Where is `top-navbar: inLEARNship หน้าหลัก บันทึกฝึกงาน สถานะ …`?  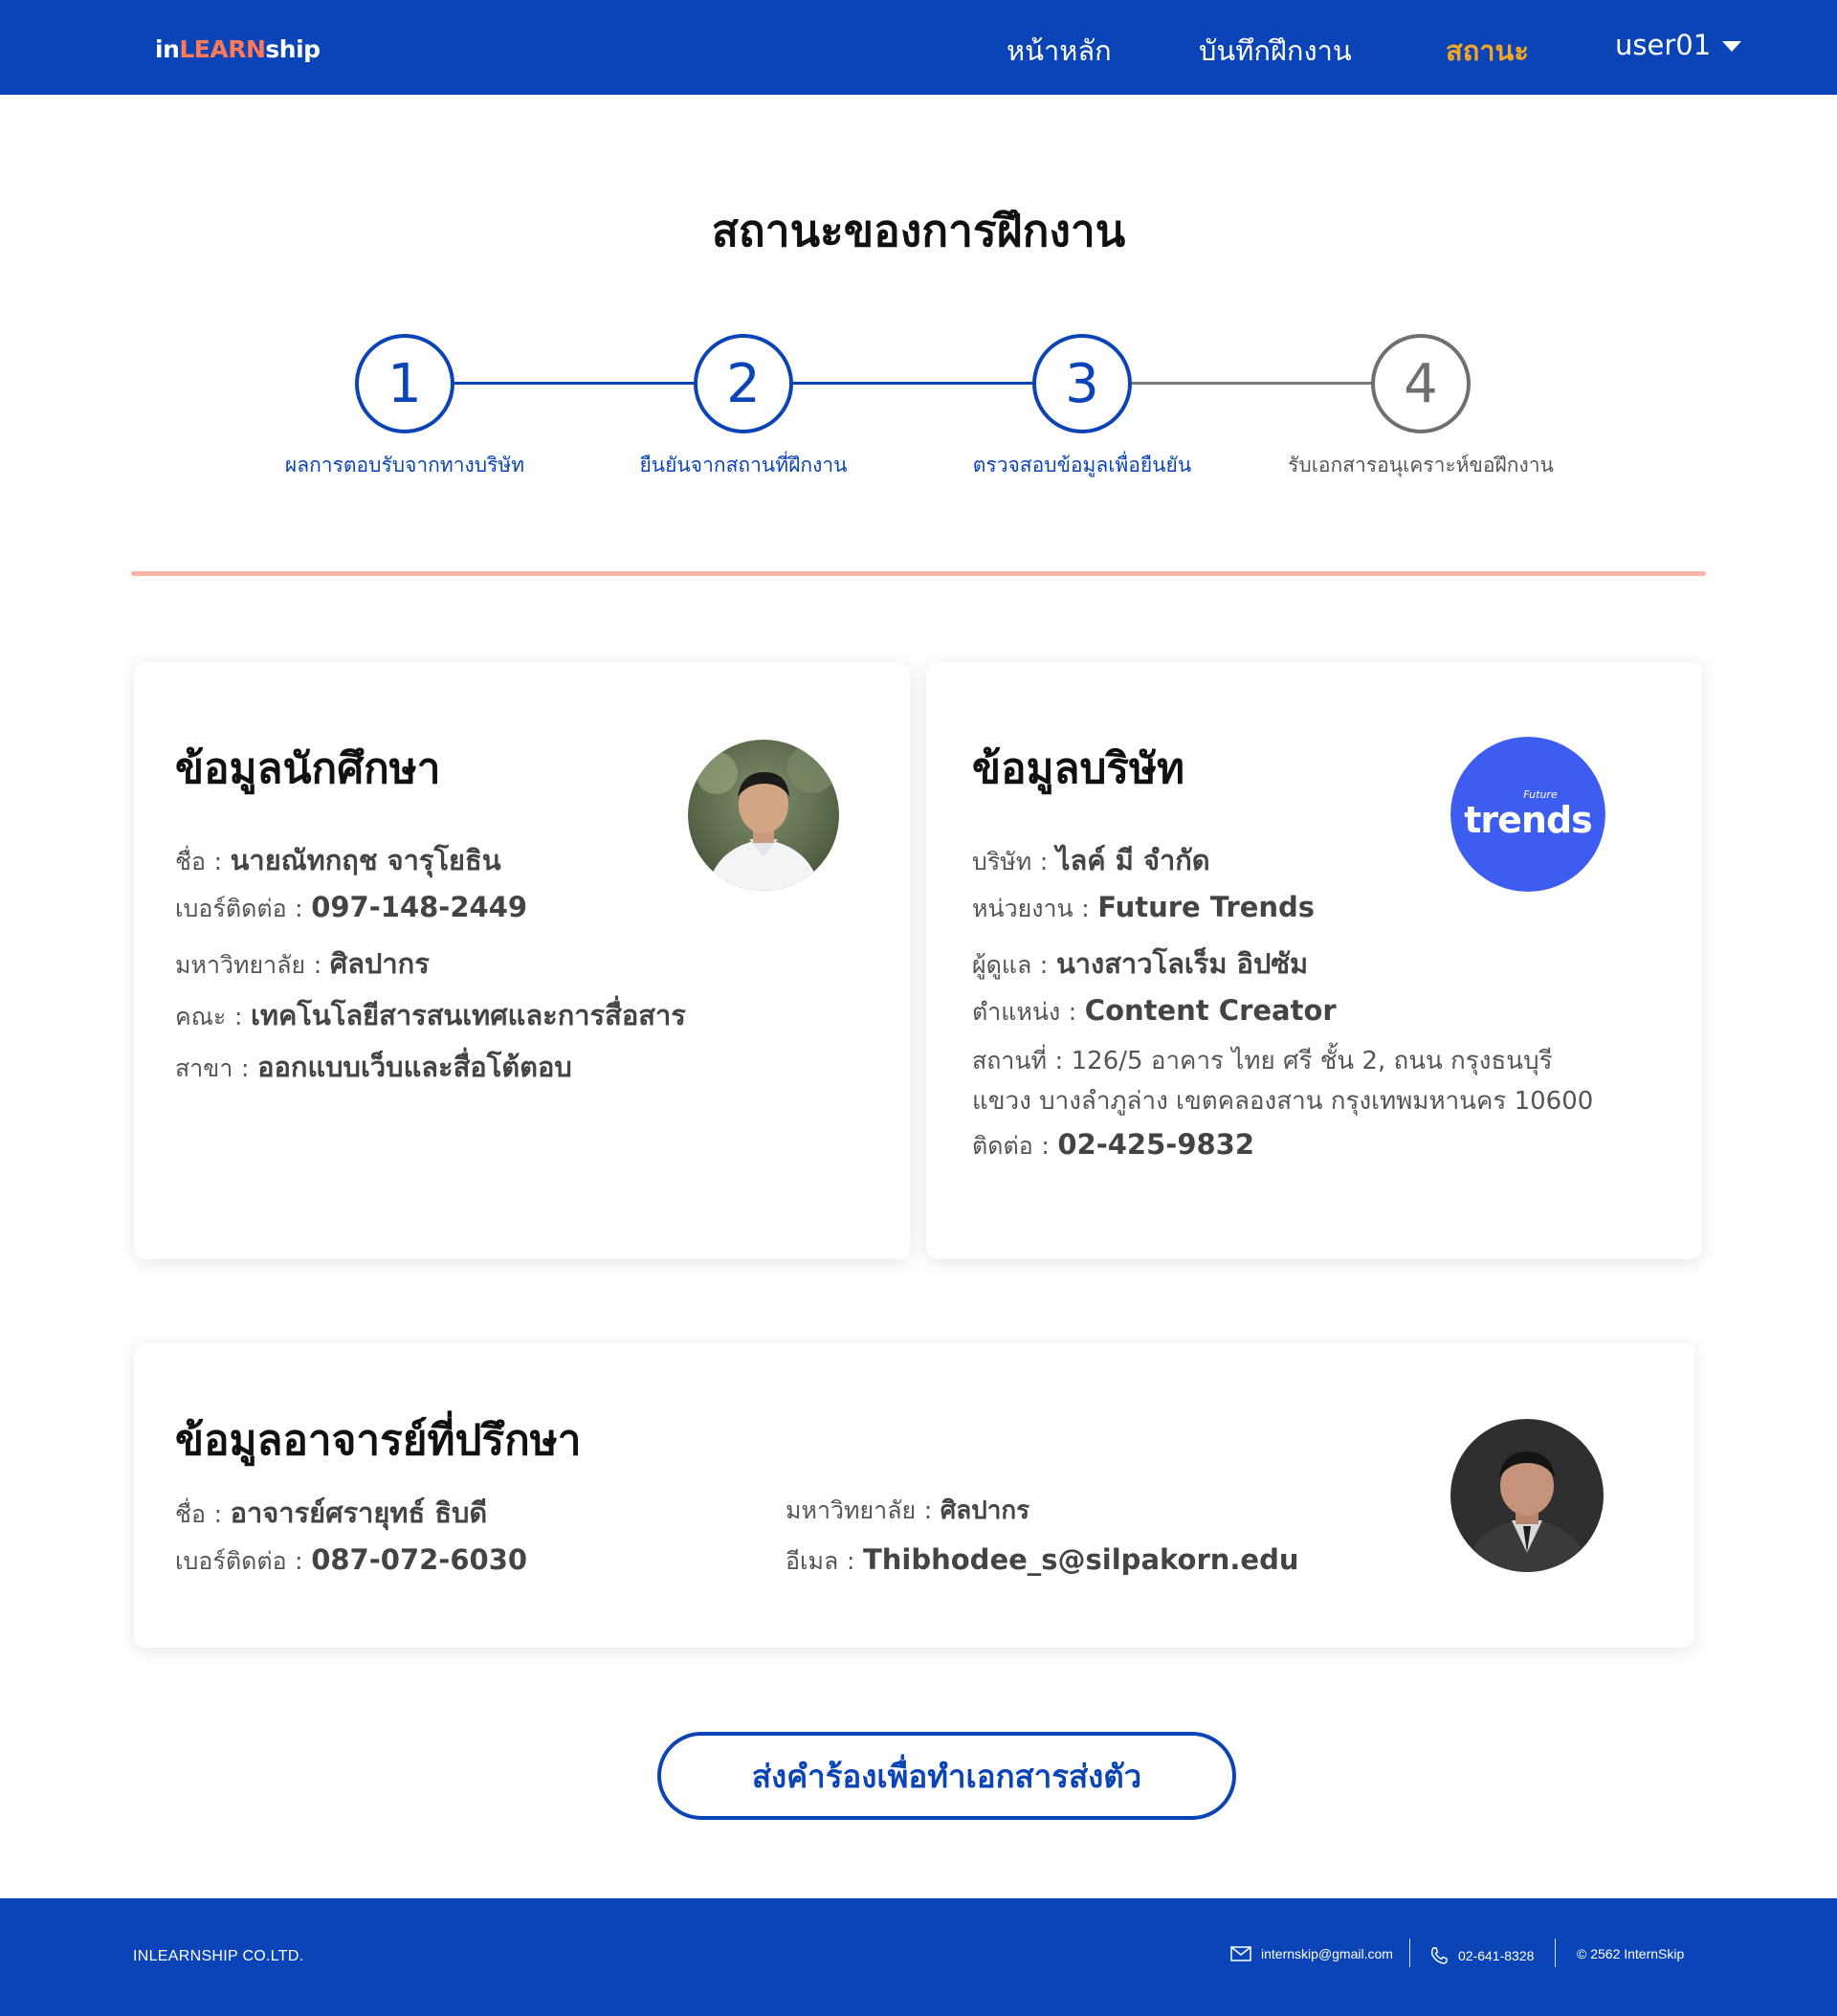
top-navbar: inLEARNship หน้าหลัก บันทึกฝึกงาน สถานะ … is located at coordinates (918, 47).